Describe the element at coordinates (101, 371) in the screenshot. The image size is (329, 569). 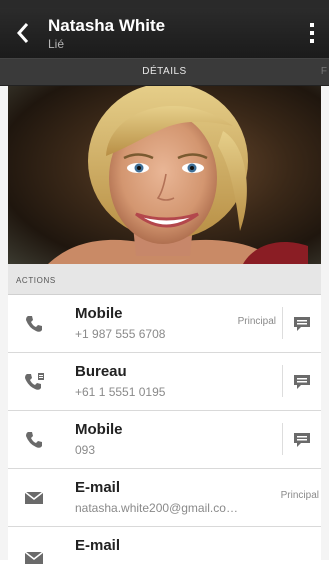
I see `contact-row-label: Bureau` at that location.